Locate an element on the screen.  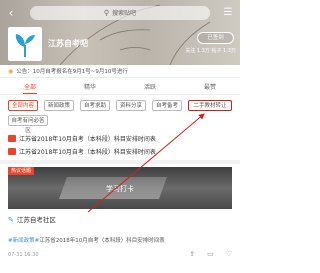
search-input: ⚲ 搜索贴吧 is located at coordinates (120, 13).